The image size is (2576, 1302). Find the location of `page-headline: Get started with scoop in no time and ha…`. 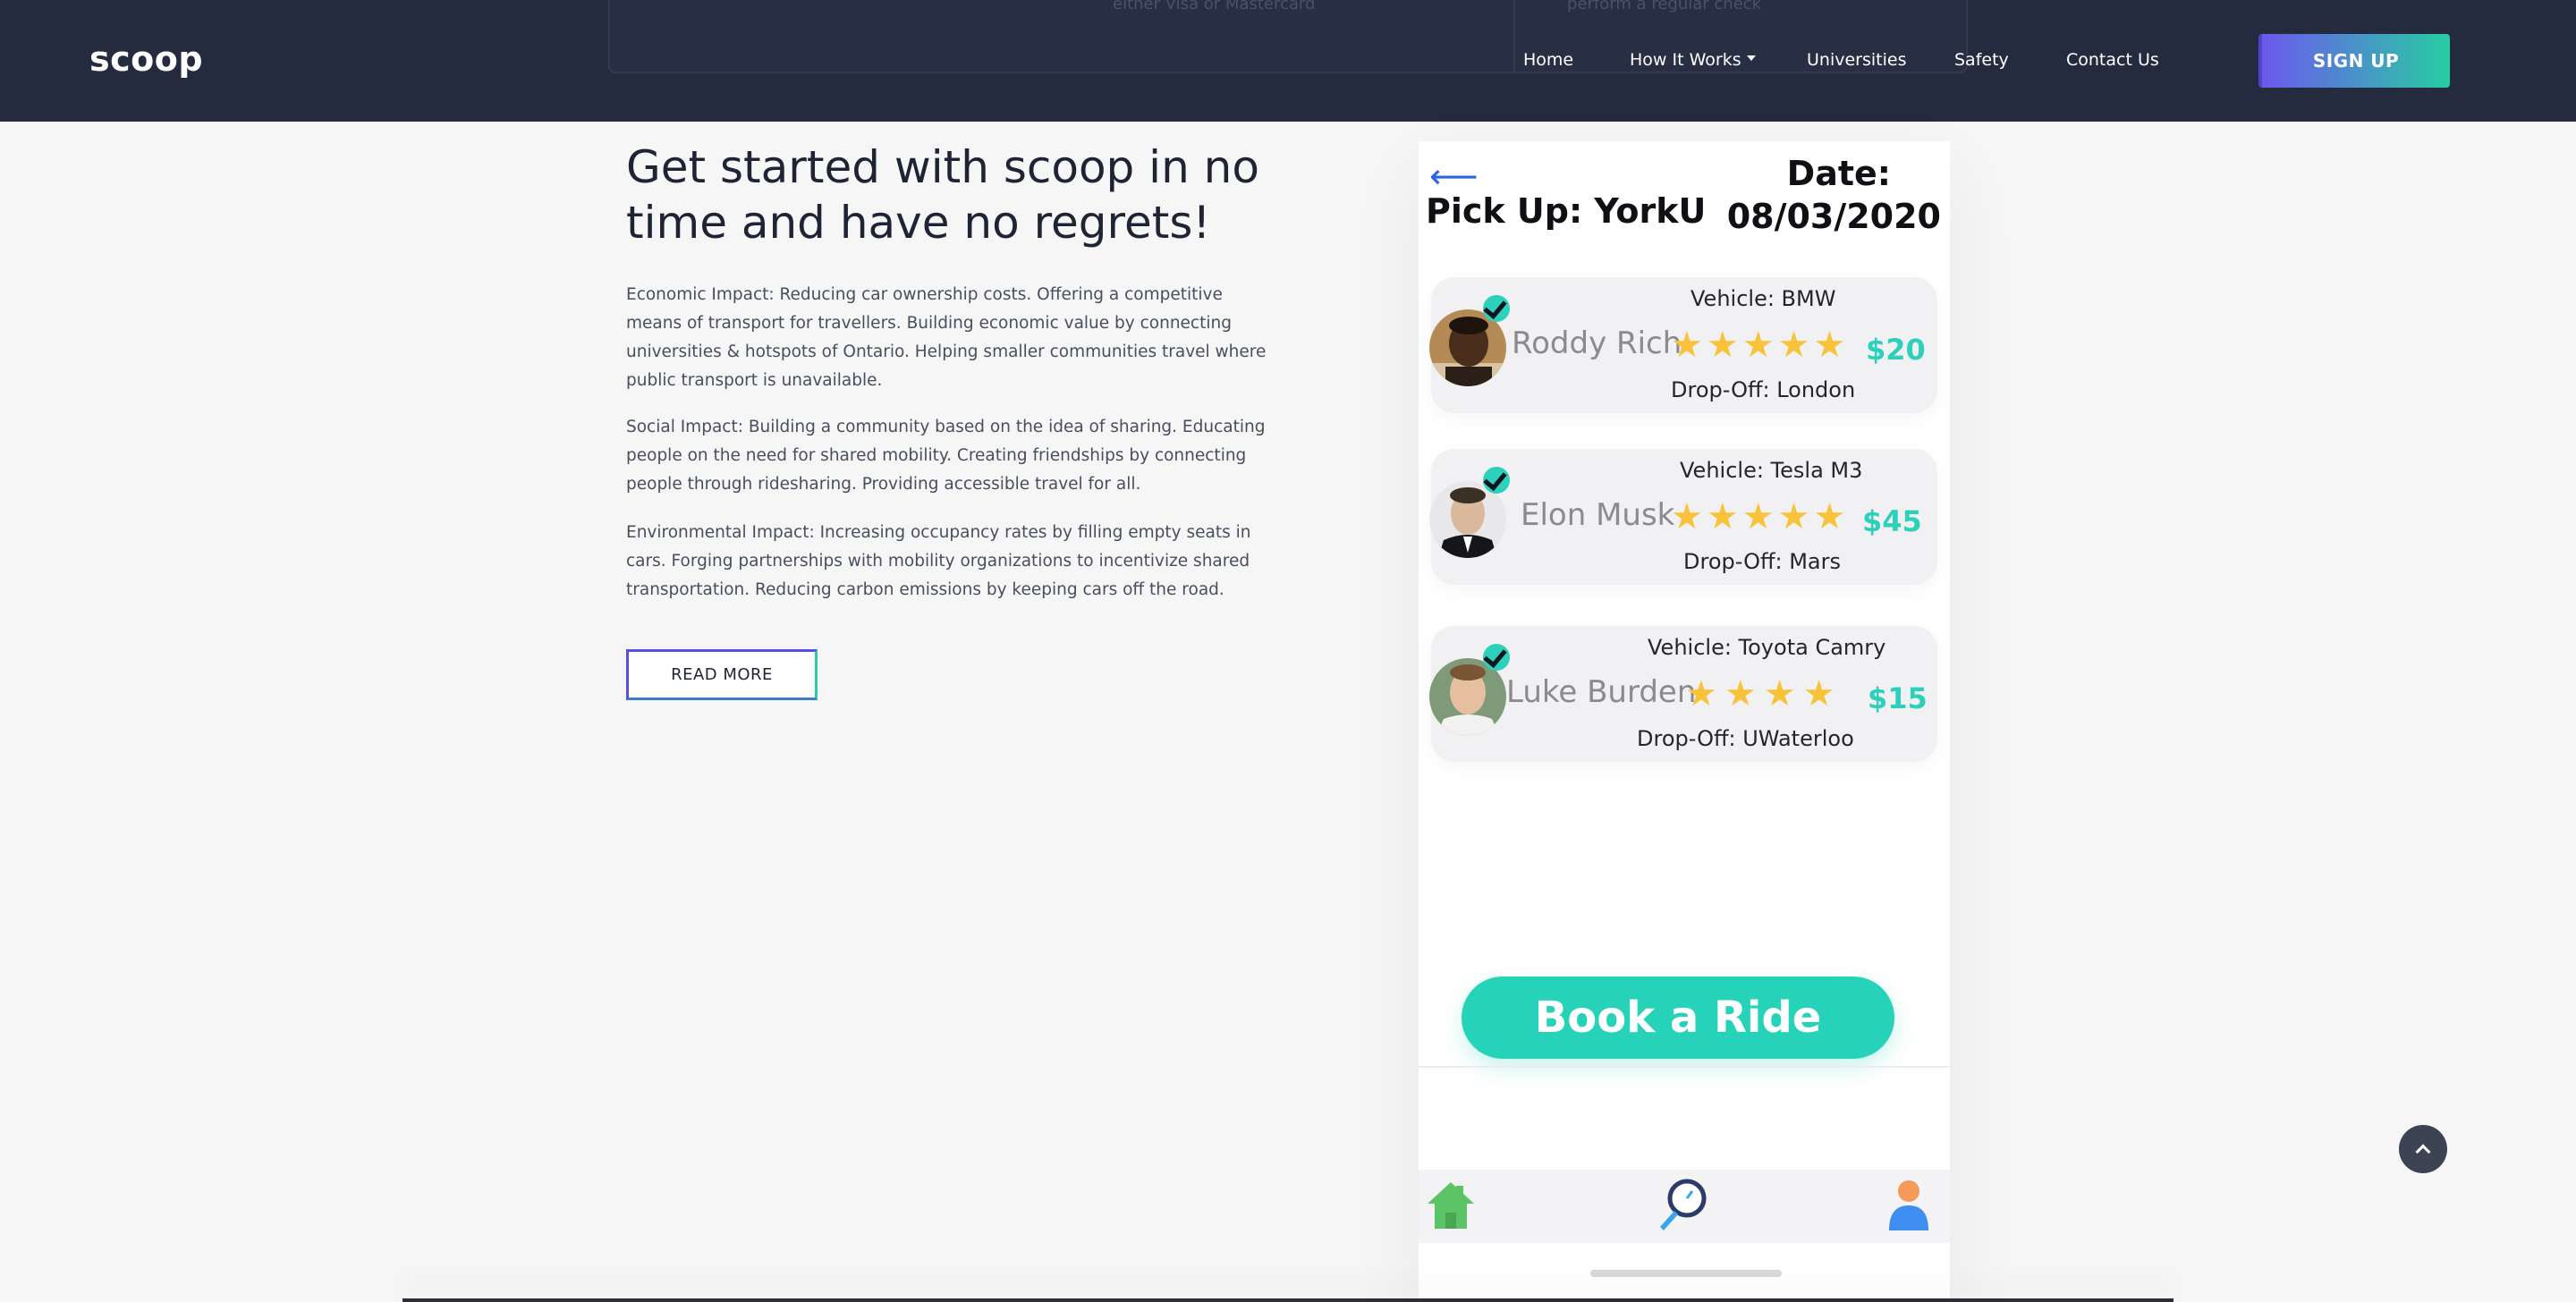

page-headline: Get started with scoop in no time and ha… is located at coordinates (942, 195).